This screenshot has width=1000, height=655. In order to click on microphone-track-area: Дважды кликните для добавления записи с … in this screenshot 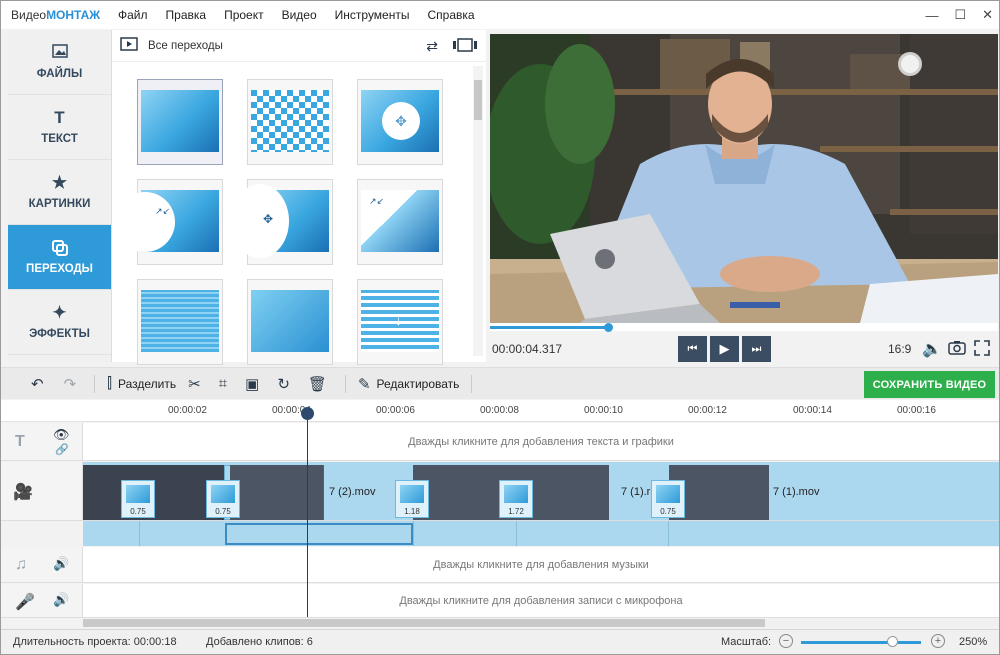, I will do `click(541, 600)`.